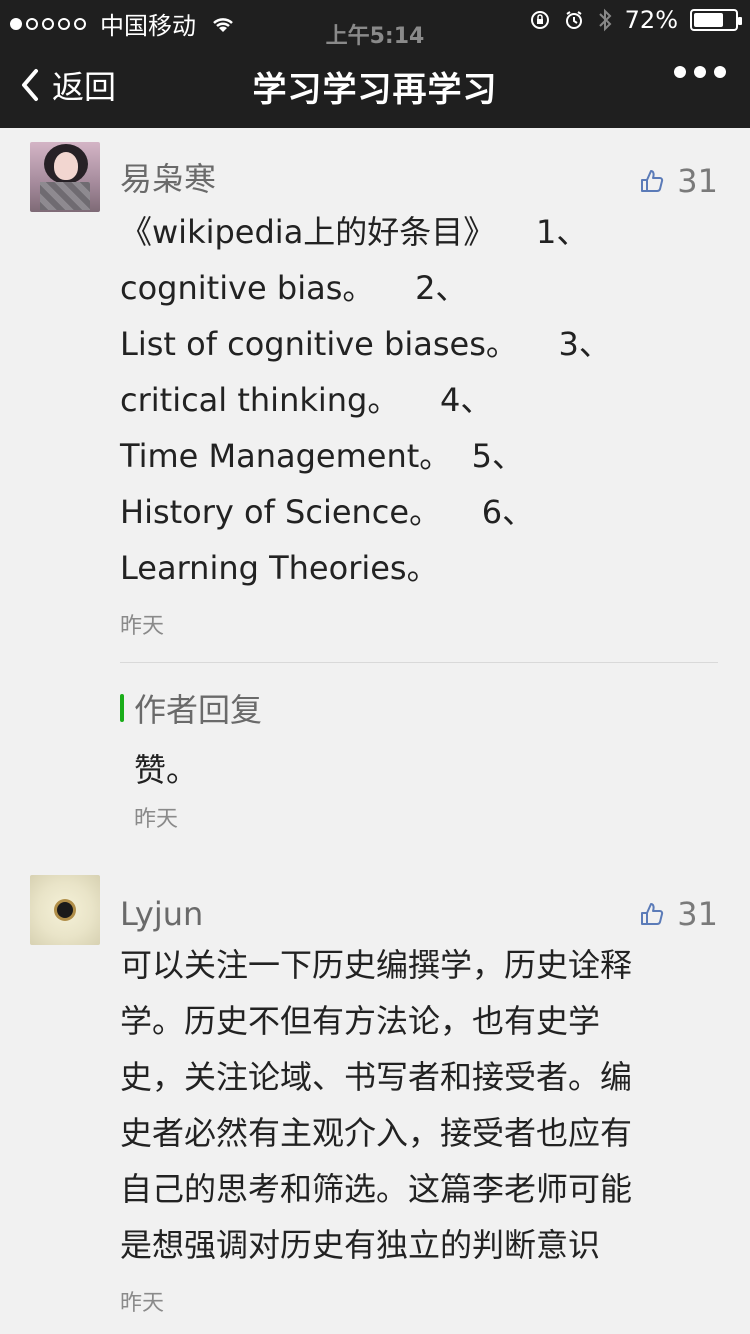 The width and height of the screenshot is (750, 1334). What do you see at coordinates (605, 20) in the screenshot?
I see `bluetooth-icon` at bounding box center [605, 20].